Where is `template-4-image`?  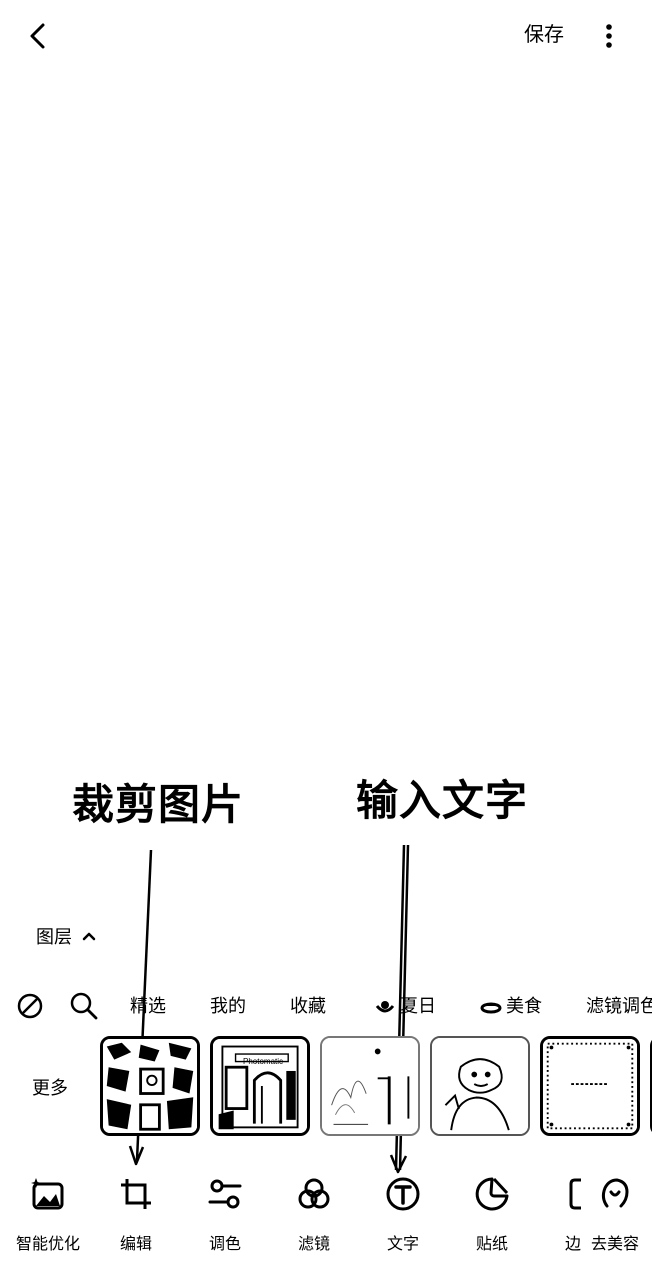 template-4-image is located at coordinates (480, 1086).